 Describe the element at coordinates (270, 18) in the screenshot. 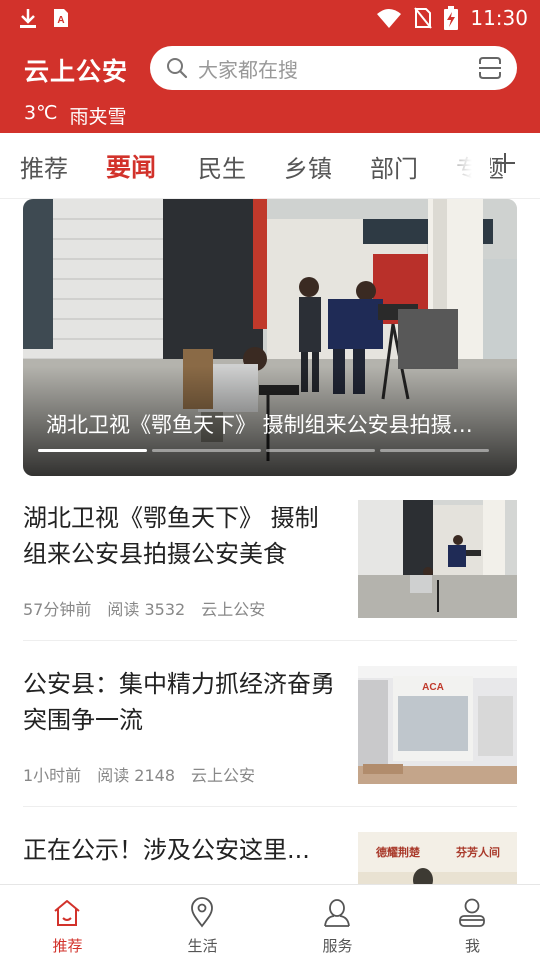

I see `status-bar: A 11:30` at that location.